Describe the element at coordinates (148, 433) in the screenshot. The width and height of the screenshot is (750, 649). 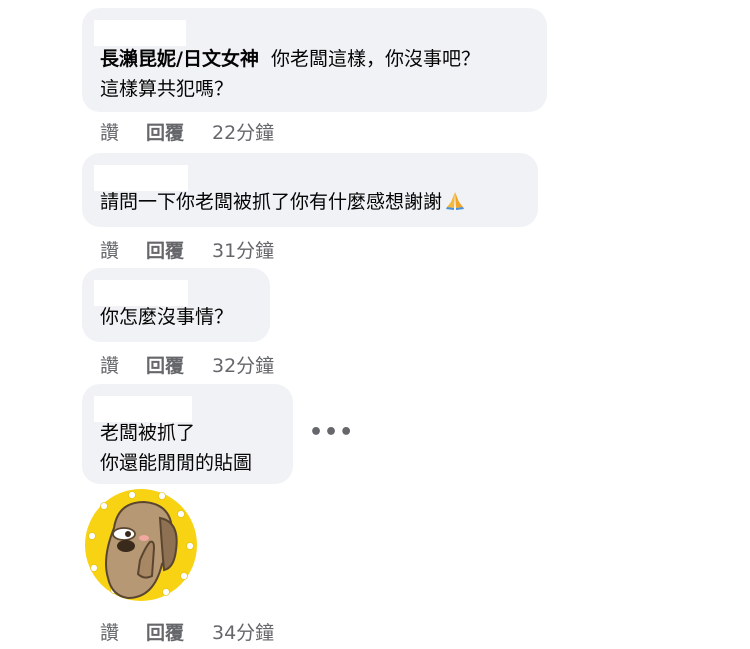
I see `comment-text-line: 老闆被抓了` at that location.